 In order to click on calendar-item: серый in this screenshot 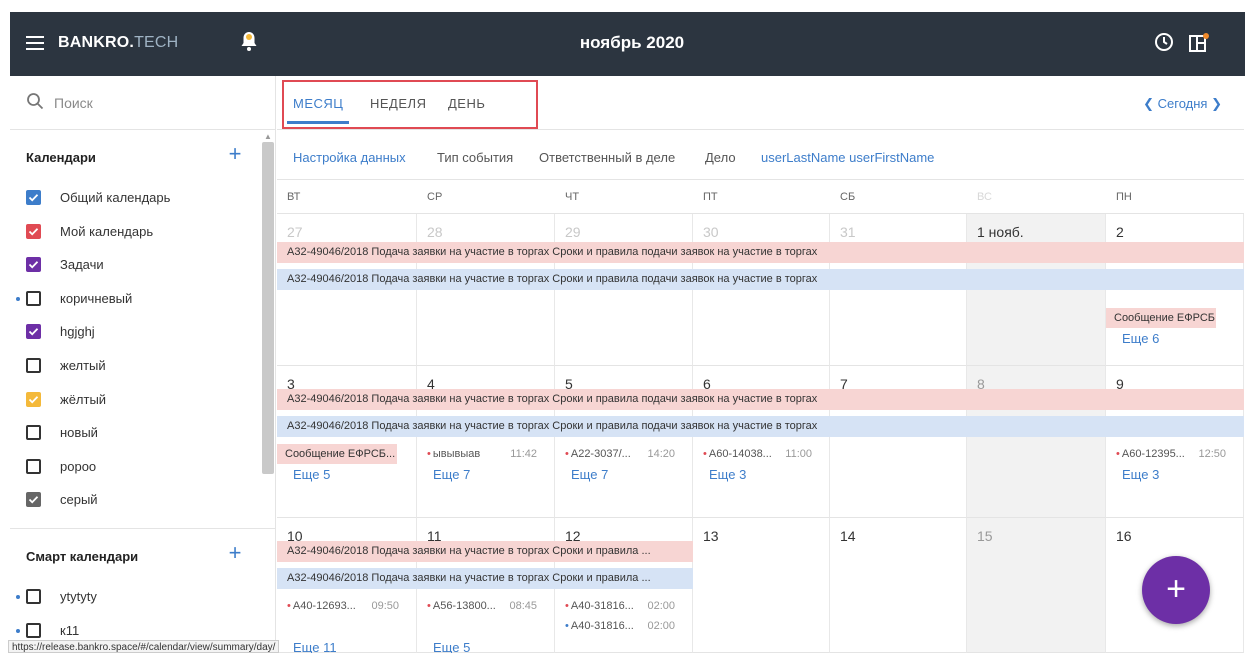, I will do `click(142, 501)`.